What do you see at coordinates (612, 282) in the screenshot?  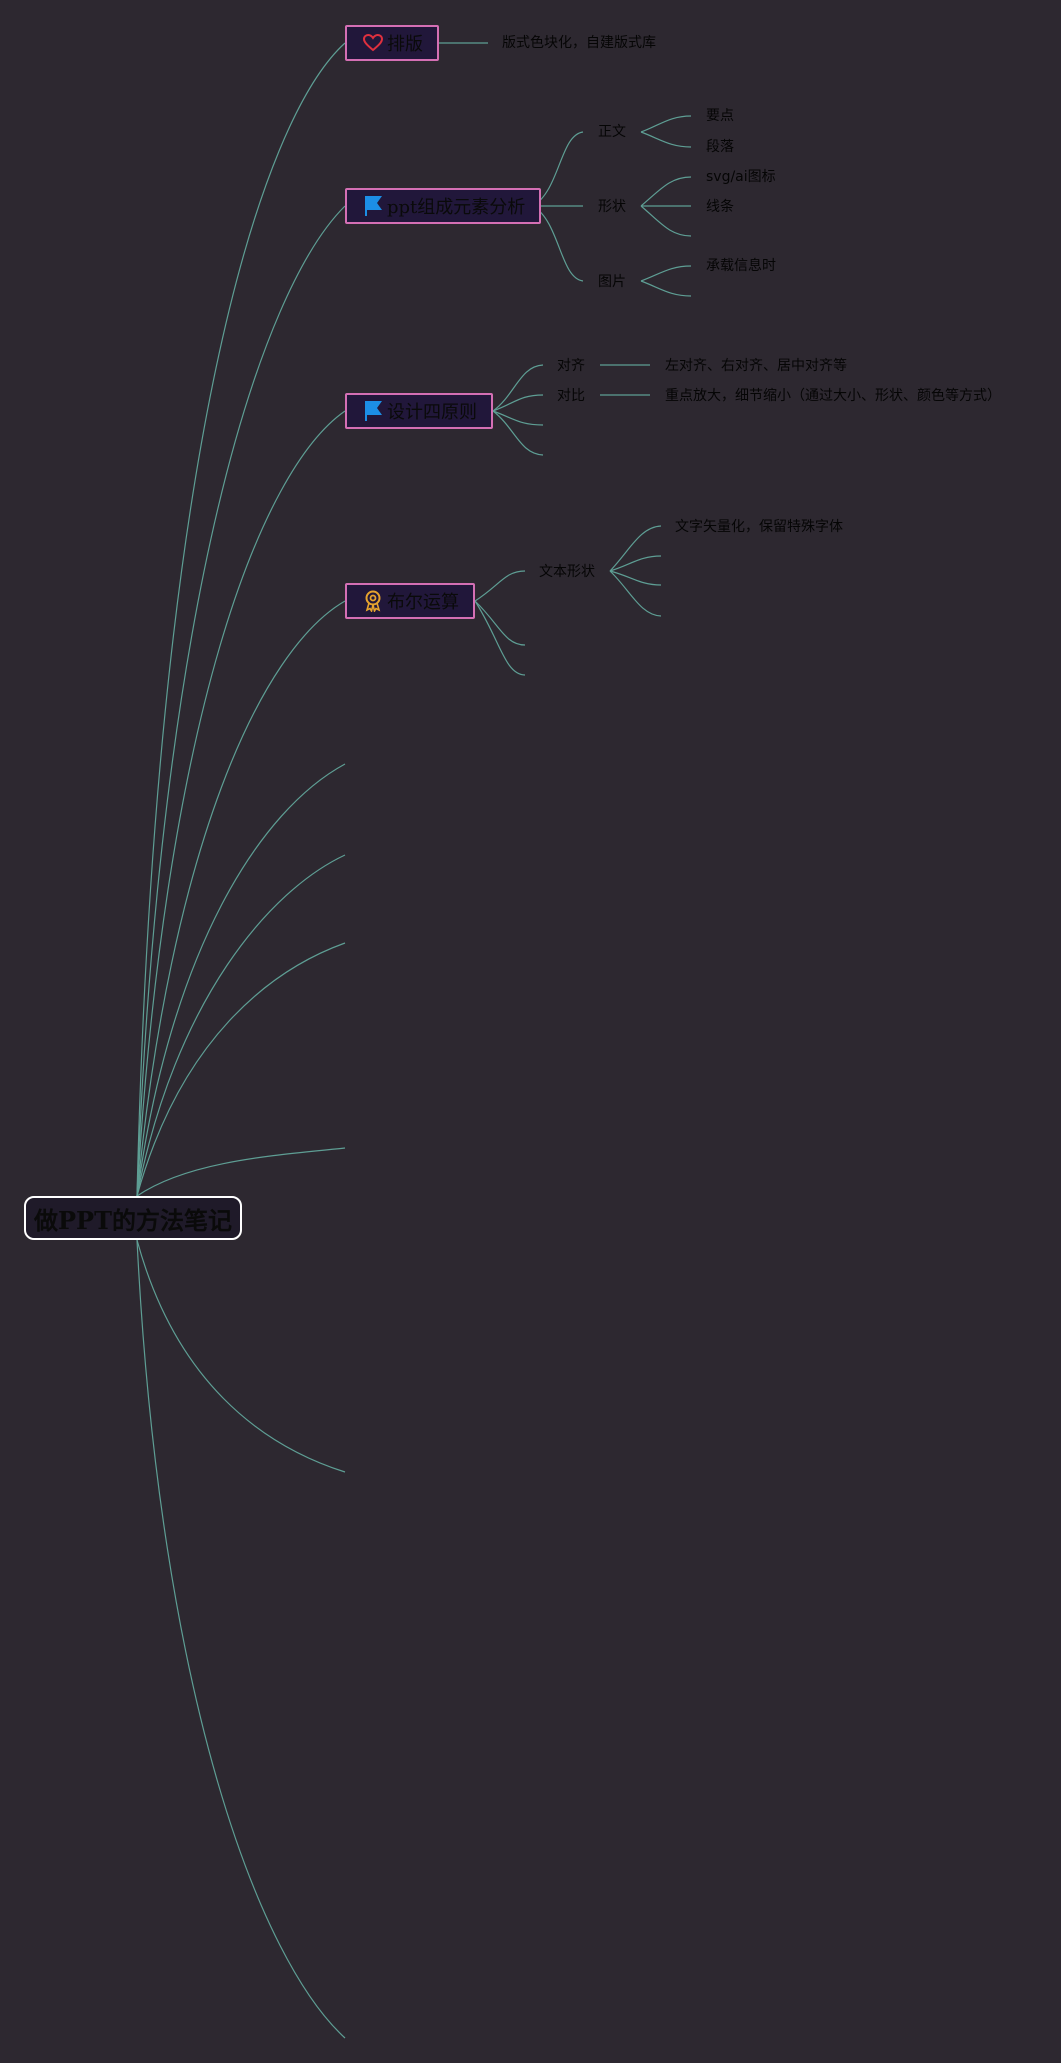 I see `elements-image-label: 图片` at bounding box center [612, 282].